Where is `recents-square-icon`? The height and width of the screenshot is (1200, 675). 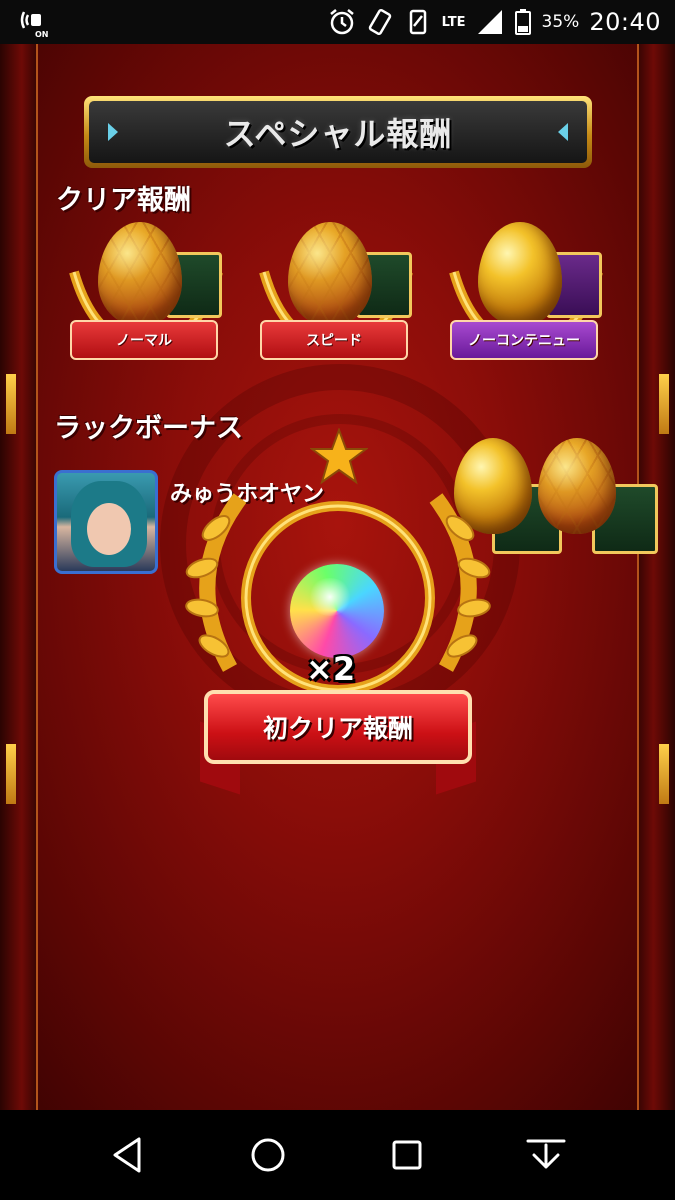
recents-square-icon is located at coordinates (407, 1155).